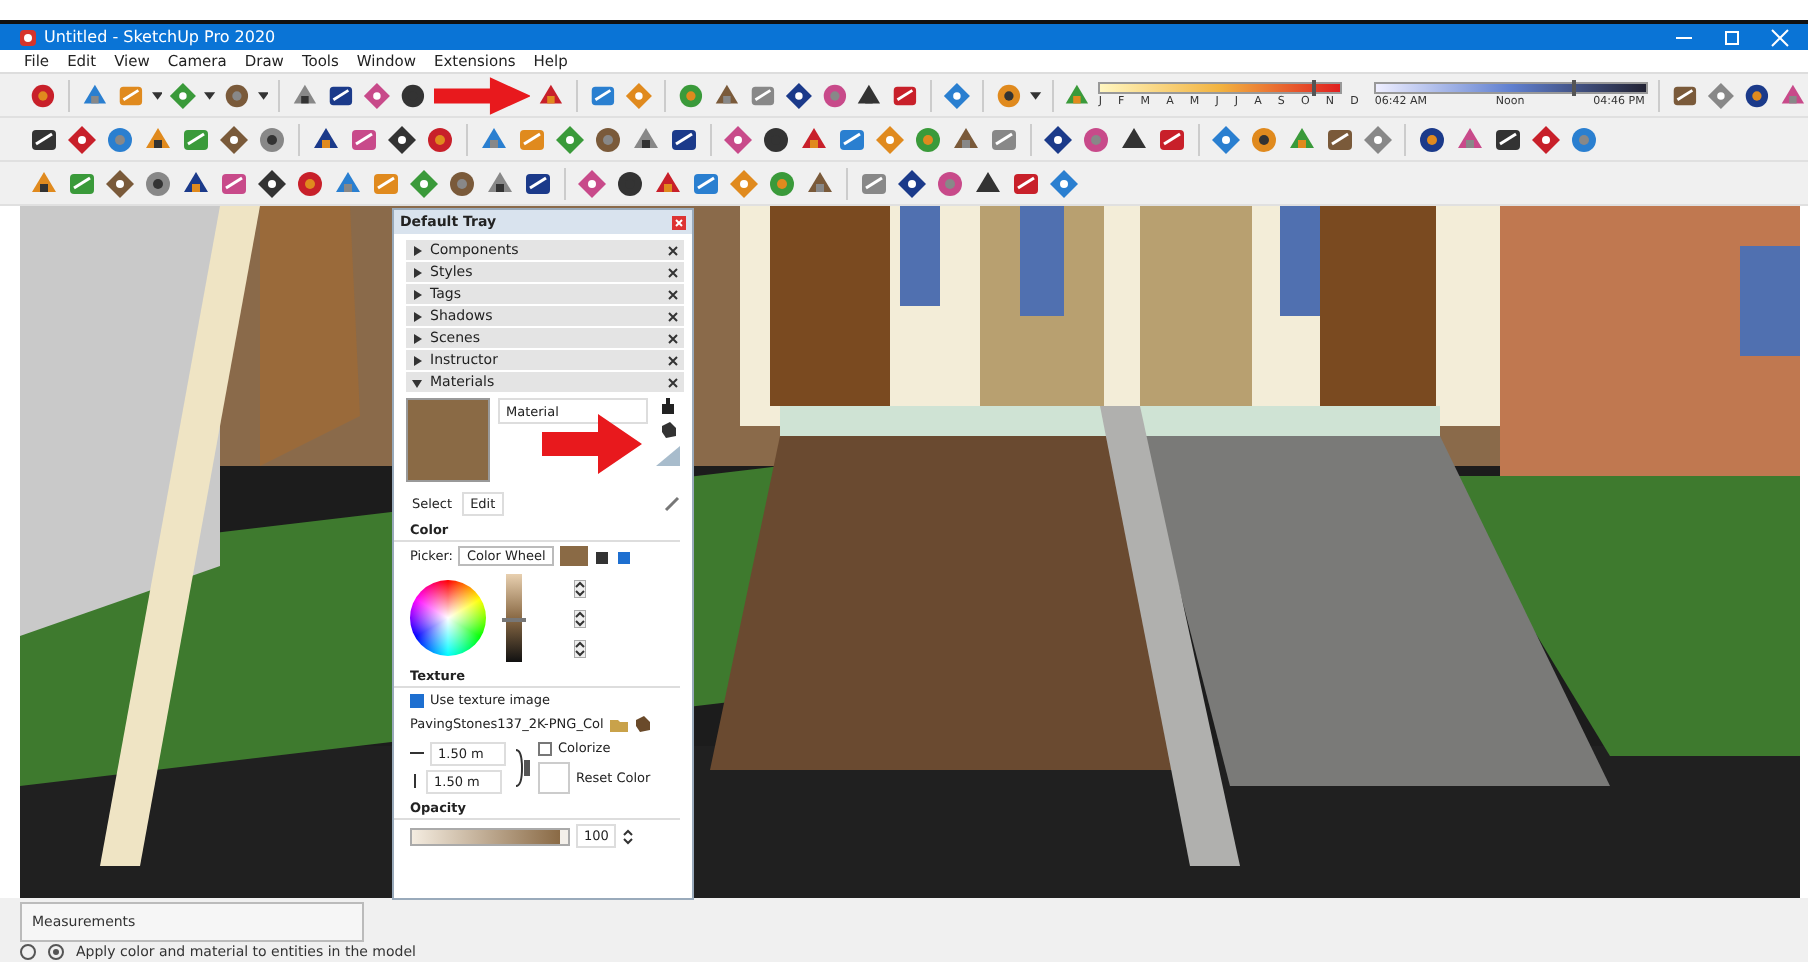 This screenshot has height=976, width=1808. What do you see at coordinates (1511, 88) in the screenshot?
I see `time-slider` at bounding box center [1511, 88].